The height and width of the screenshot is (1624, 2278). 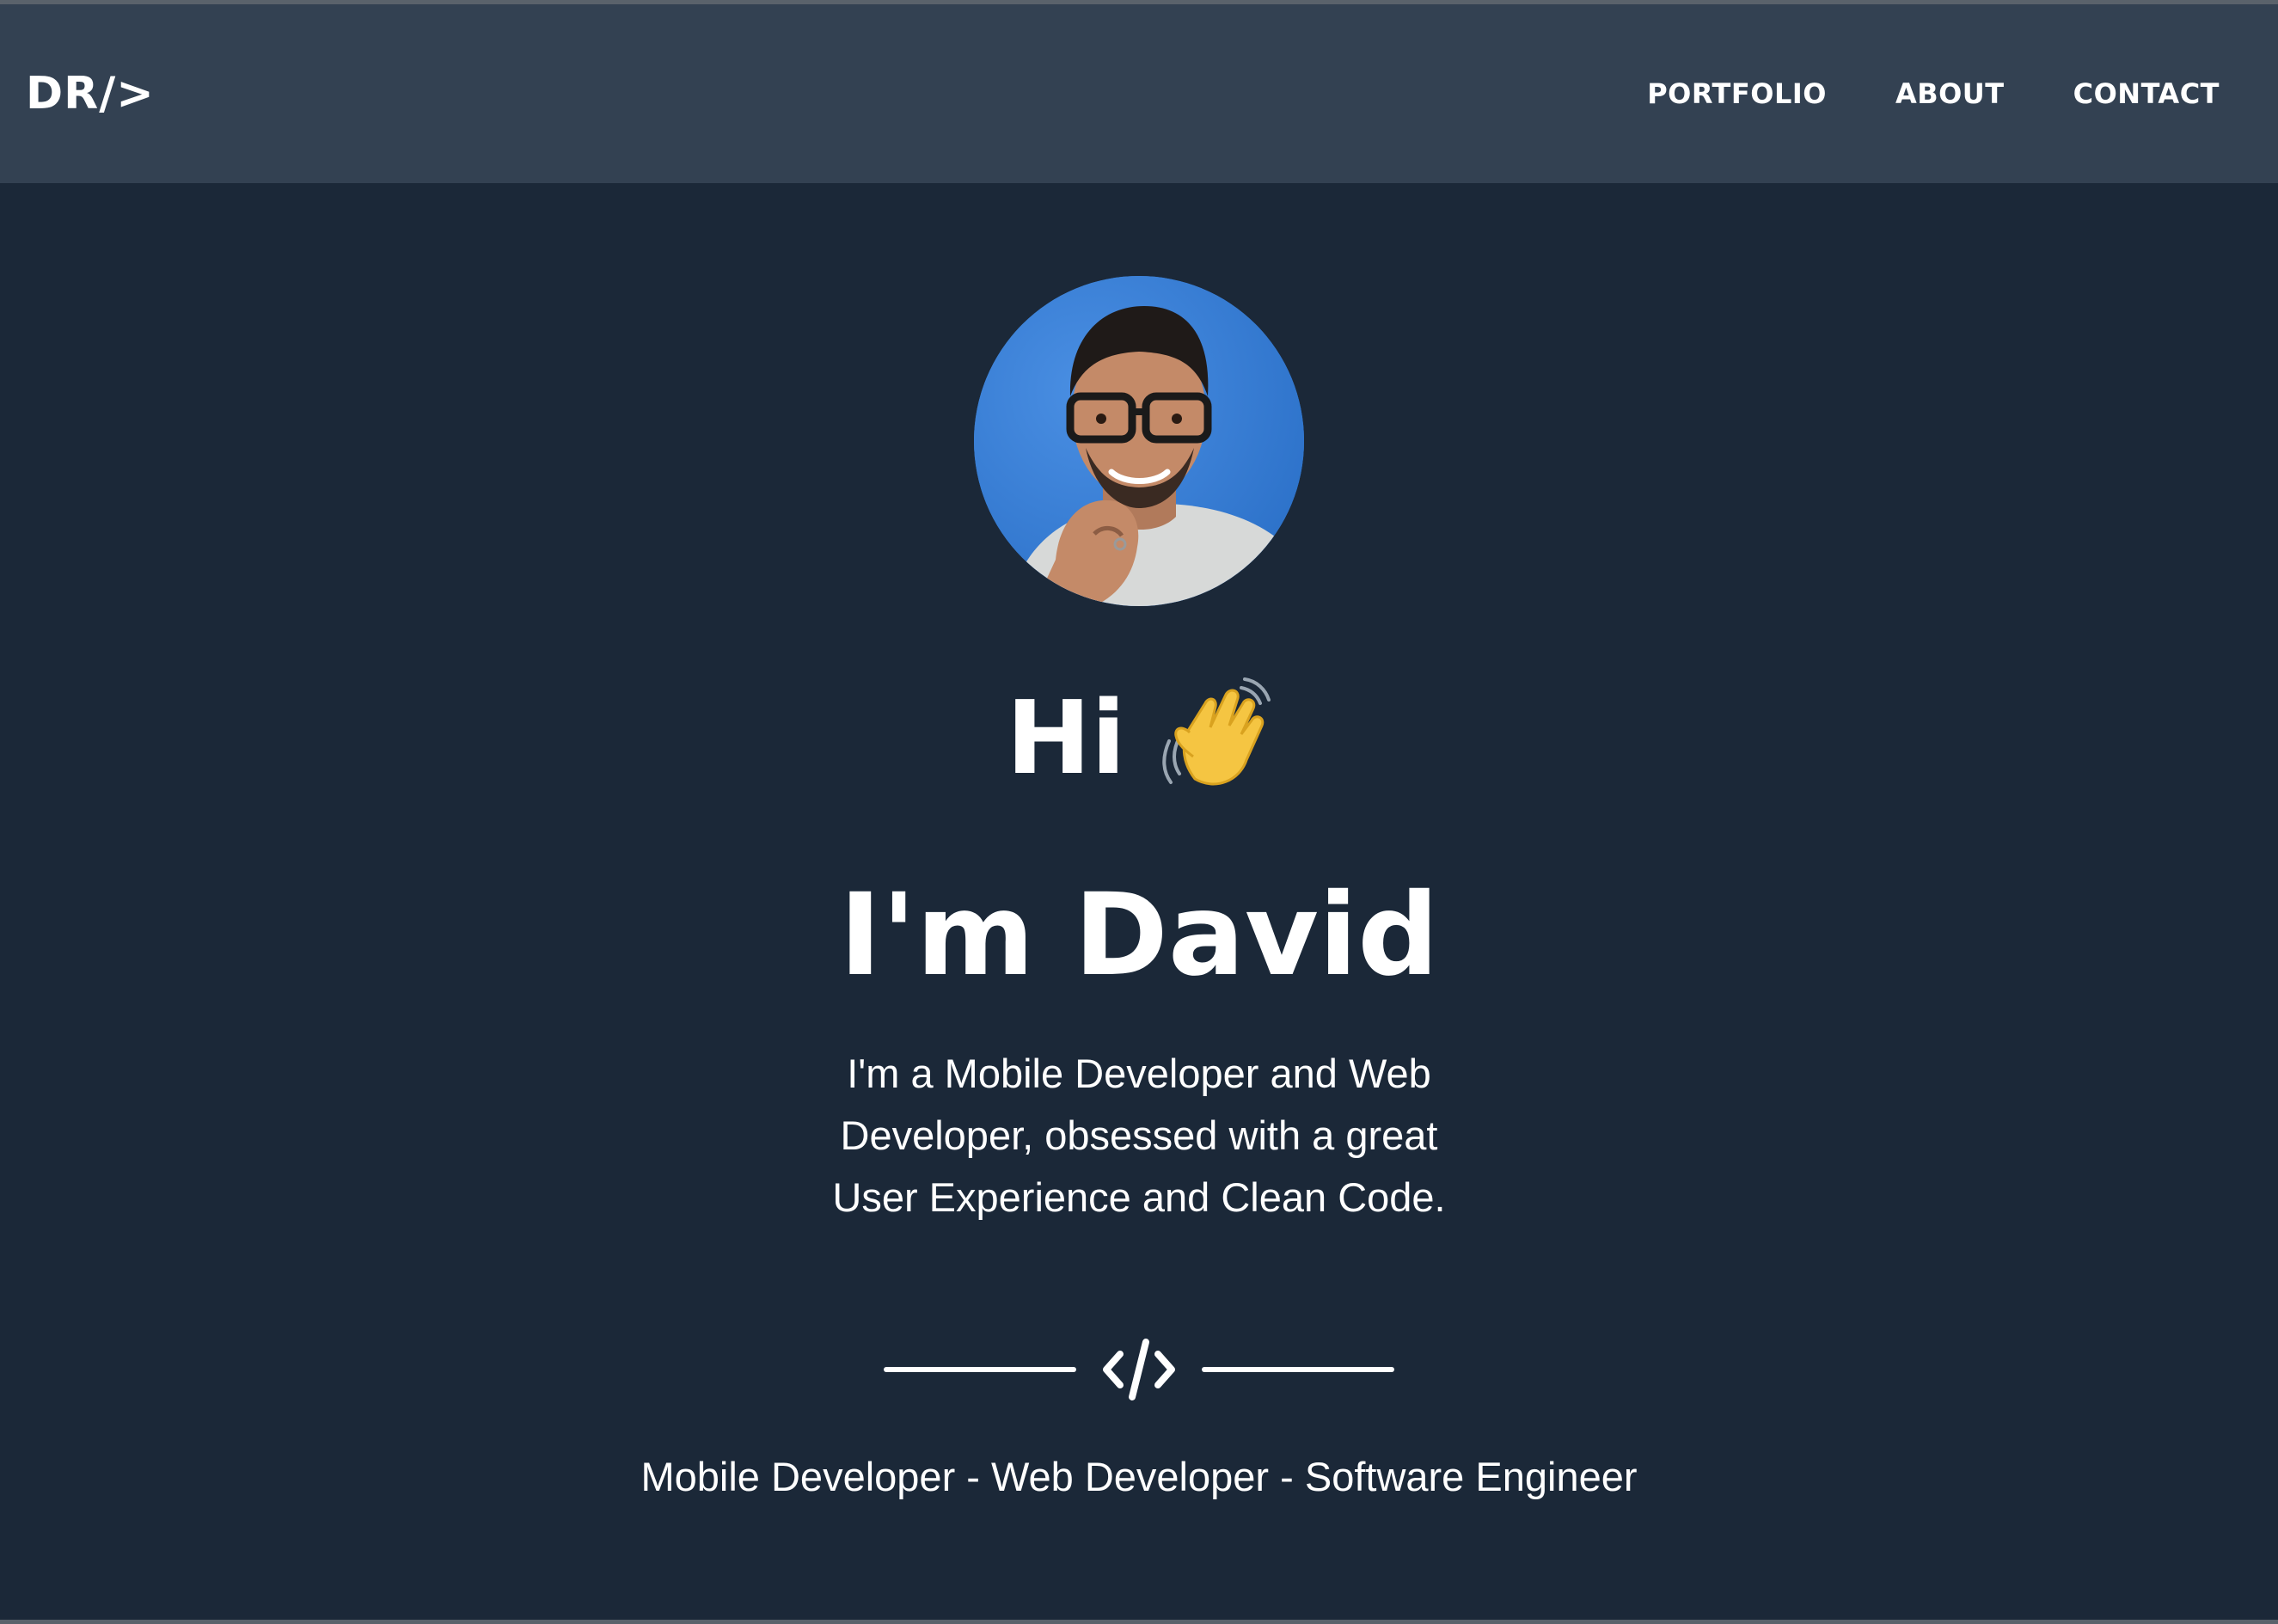 What do you see at coordinates (1216, 731) in the screenshot?
I see `waving-hand-icon` at bounding box center [1216, 731].